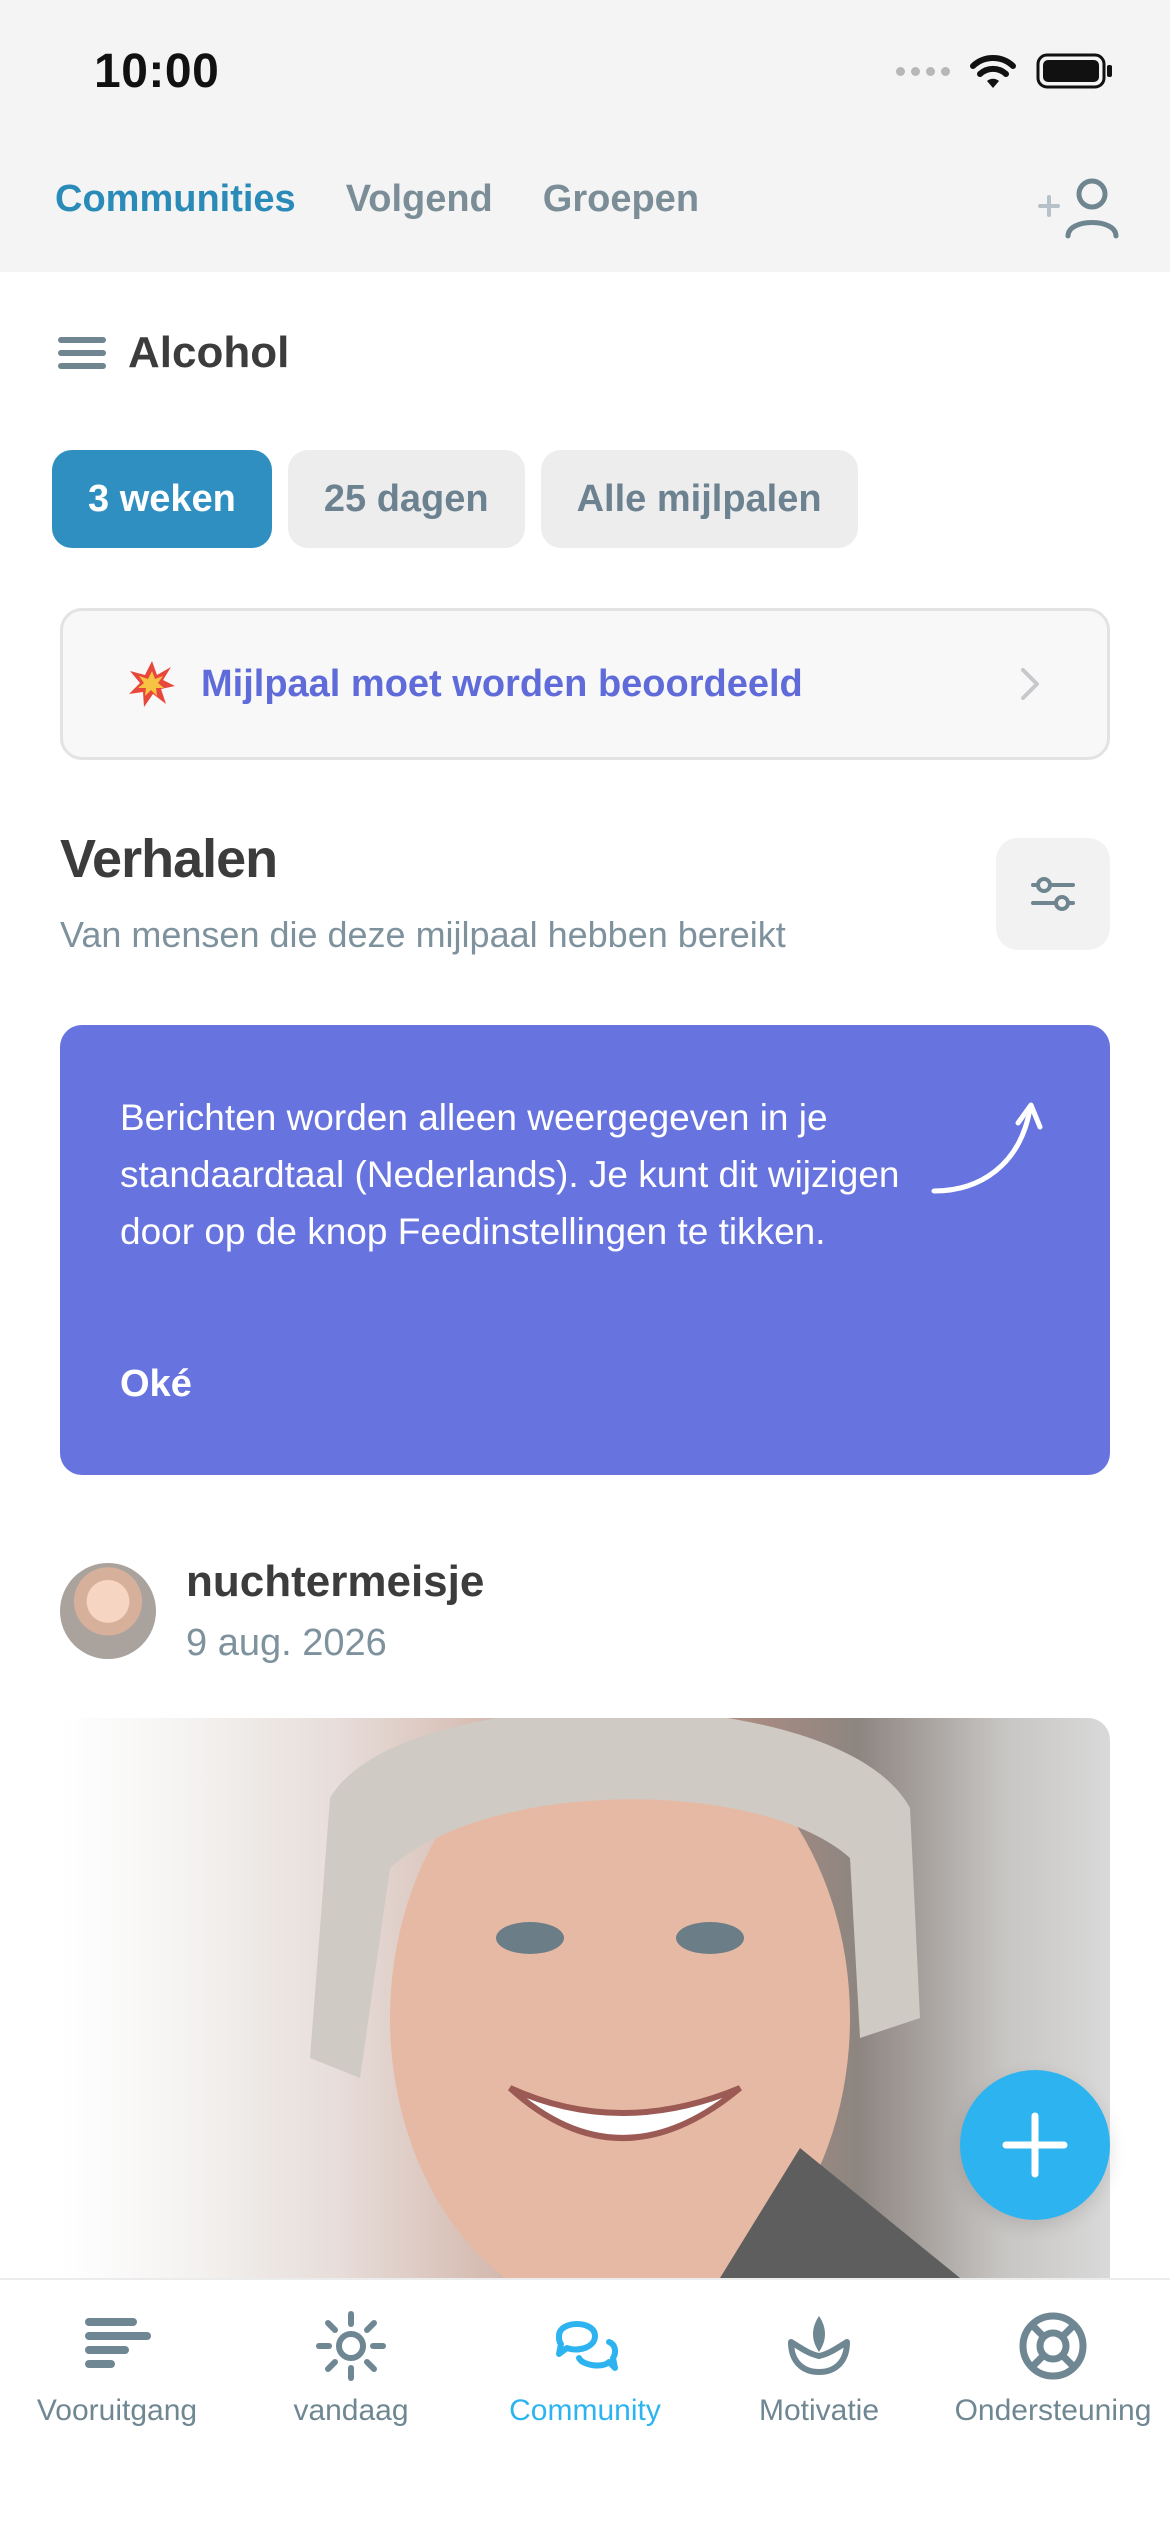 This screenshot has width=1170, height=2532. What do you see at coordinates (157, 71) in the screenshot?
I see `status-time: 10:00` at bounding box center [157, 71].